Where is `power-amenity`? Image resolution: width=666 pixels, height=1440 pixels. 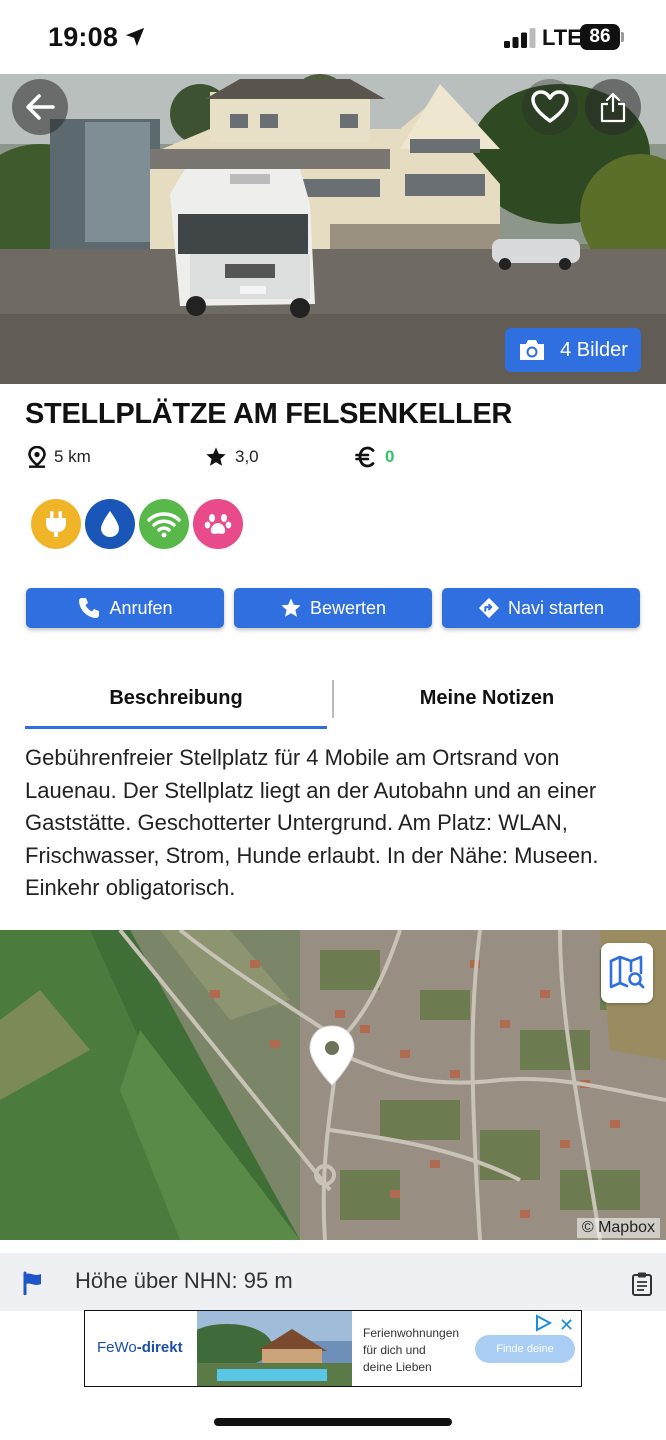
power-amenity is located at coordinates (56, 524).